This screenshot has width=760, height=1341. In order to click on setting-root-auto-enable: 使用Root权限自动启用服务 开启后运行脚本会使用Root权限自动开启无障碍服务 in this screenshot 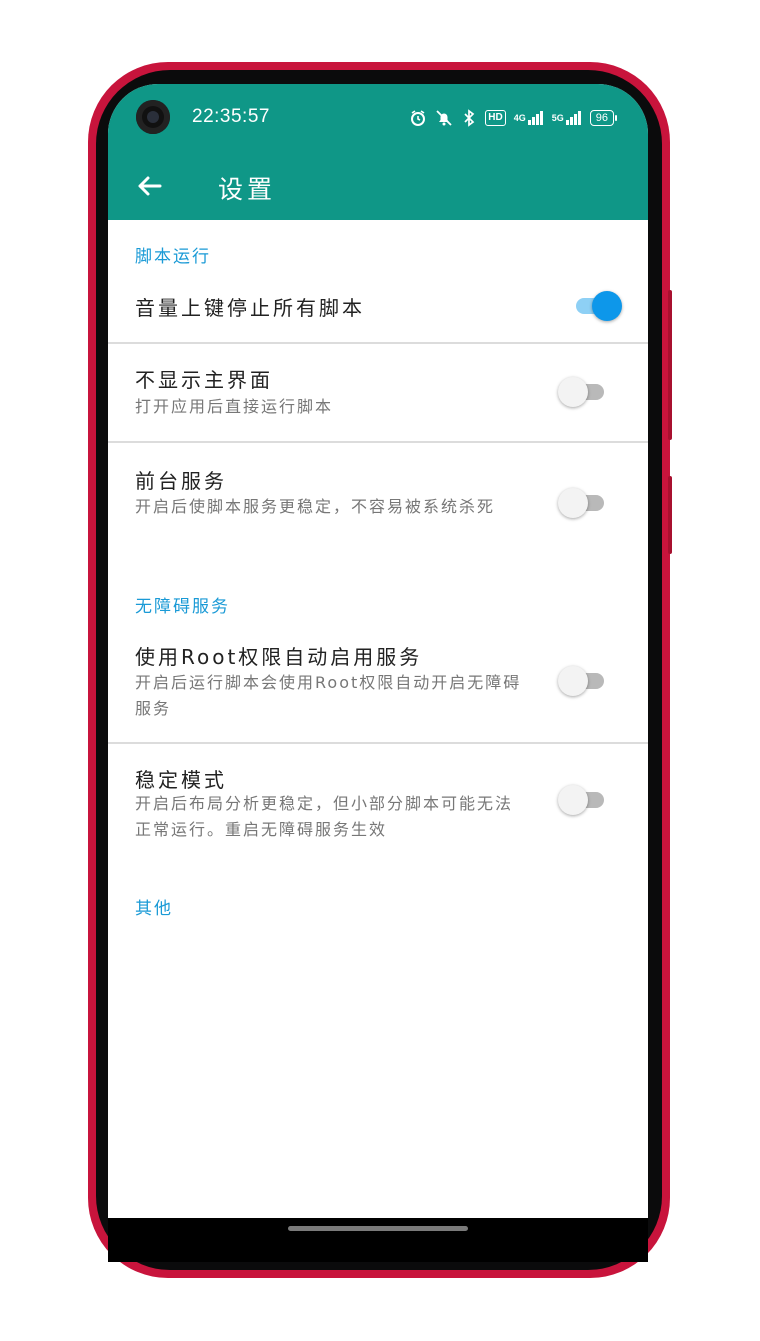, I will do `click(378, 682)`.